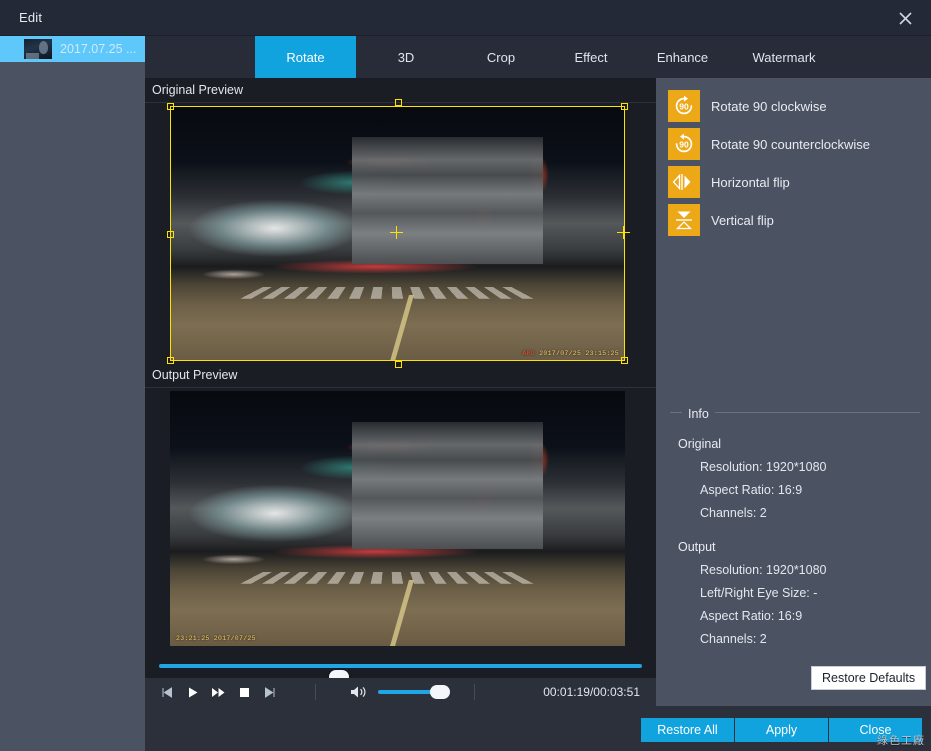 Image resolution: width=931 pixels, height=751 pixels. I want to click on info-output-resolution: Resolution: 1920*1080, so click(763, 570).